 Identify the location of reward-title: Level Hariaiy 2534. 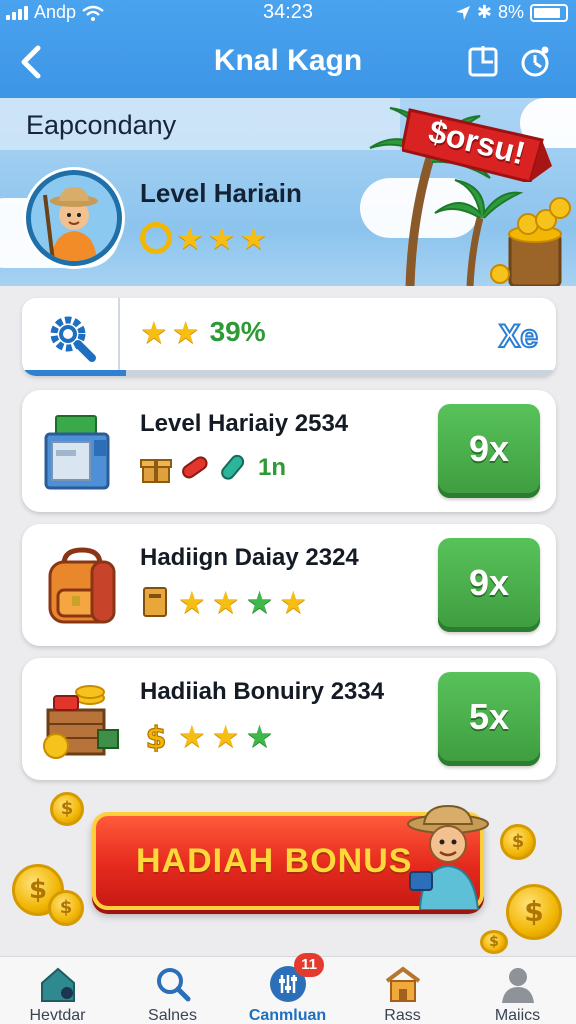
(244, 423).